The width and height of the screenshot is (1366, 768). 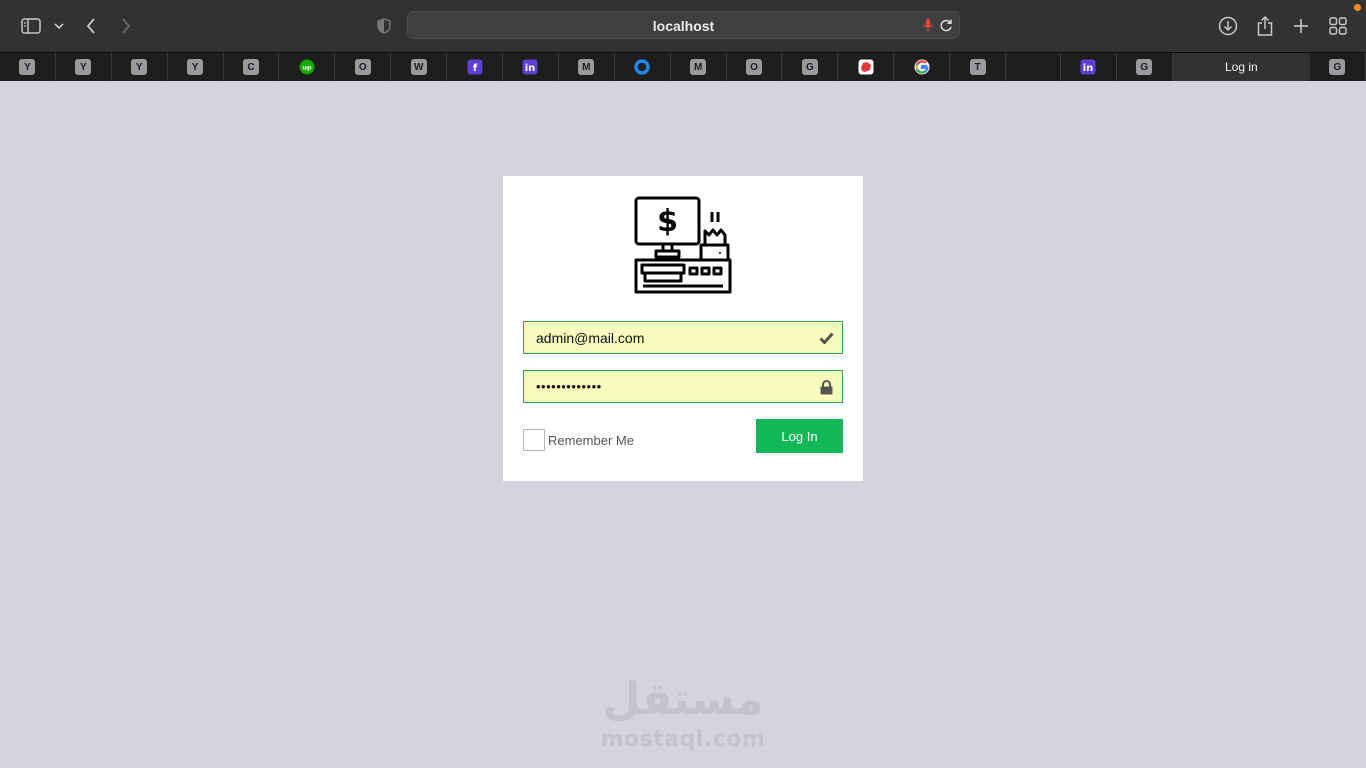 What do you see at coordinates (799, 436) in the screenshot?
I see `login-button: Log In` at bounding box center [799, 436].